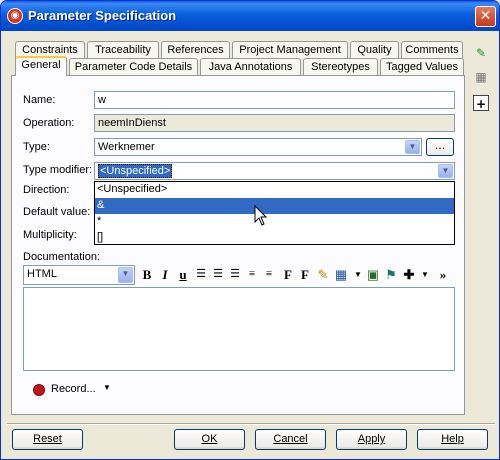 The width and height of the screenshot is (500, 460). What do you see at coordinates (373, 274) in the screenshot?
I see `image-icon: ▣` at bounding box center [373, 274].